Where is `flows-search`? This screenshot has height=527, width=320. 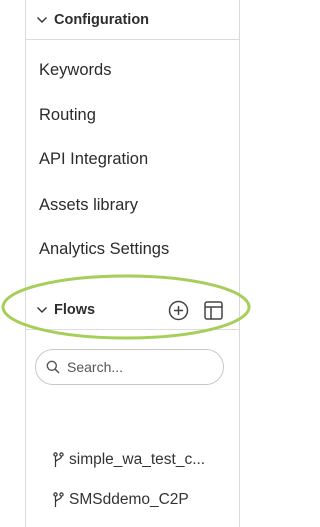 flows-search is located at coordinates (129, 367).